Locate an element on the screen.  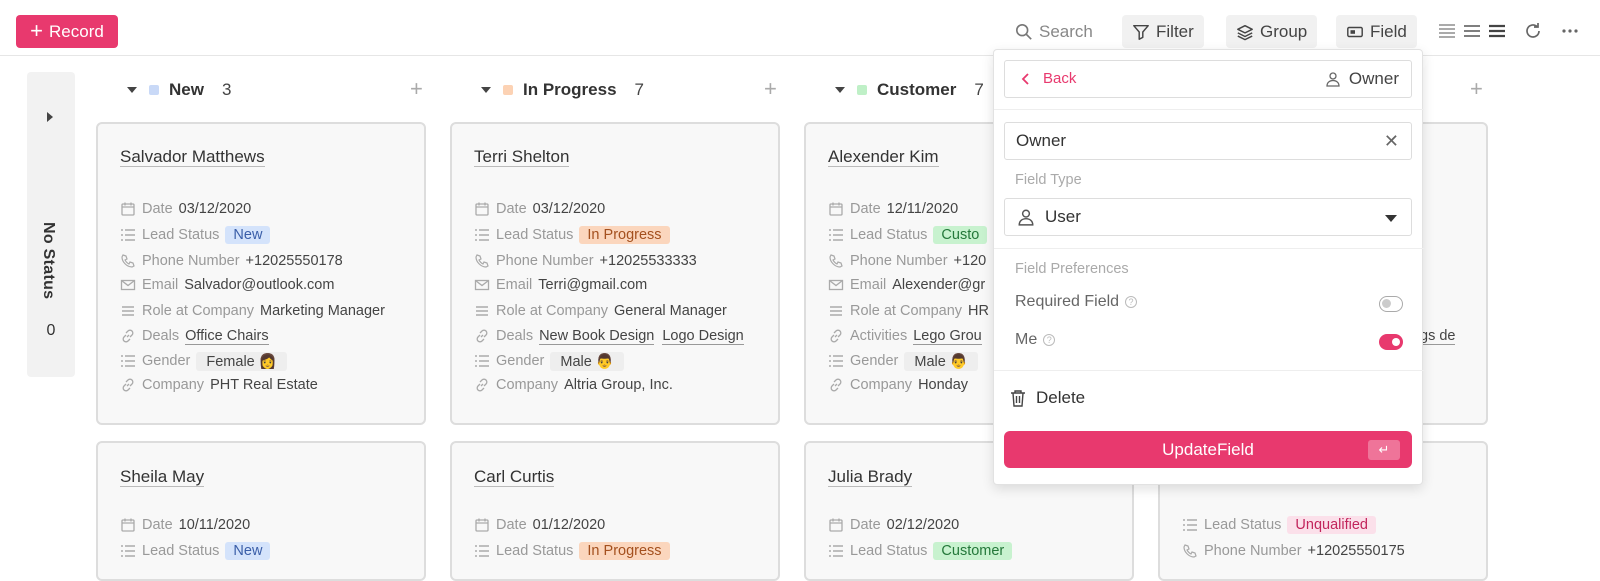
mail-icon is located at coordinates (128, 285).